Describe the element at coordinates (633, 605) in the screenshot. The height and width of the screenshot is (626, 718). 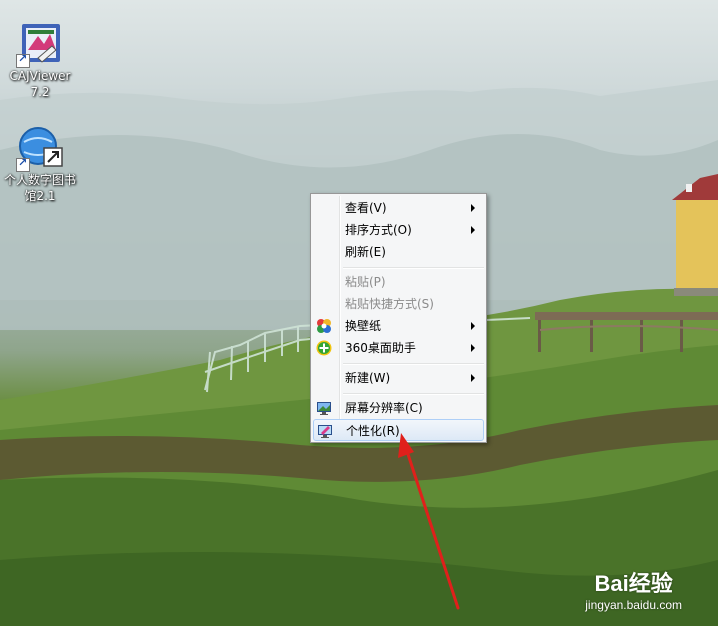
I see `watermark-url: jingyan.baidu.com` at that location.